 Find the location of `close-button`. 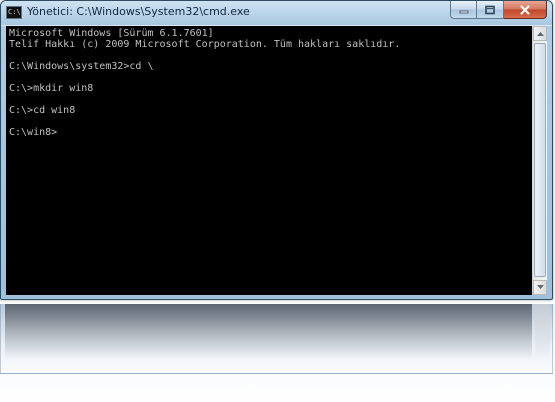

close-button is located at coordinates (525, 10).